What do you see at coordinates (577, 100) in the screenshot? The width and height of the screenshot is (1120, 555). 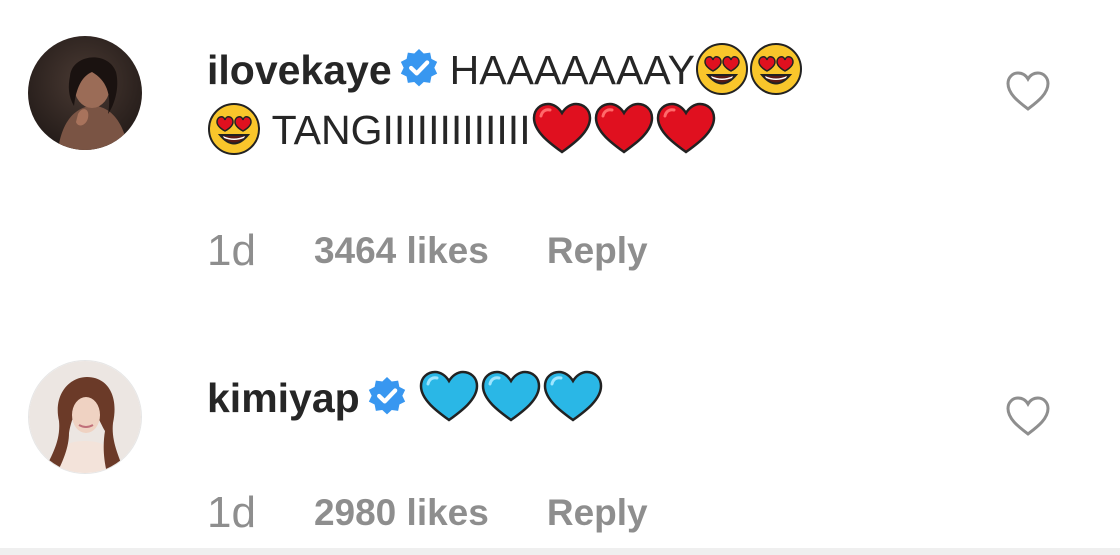 I see `comment-text: ilovekaye HAAAAAAAY TANGIIIIIIIIIIIII` at bounding box center [577, 100].